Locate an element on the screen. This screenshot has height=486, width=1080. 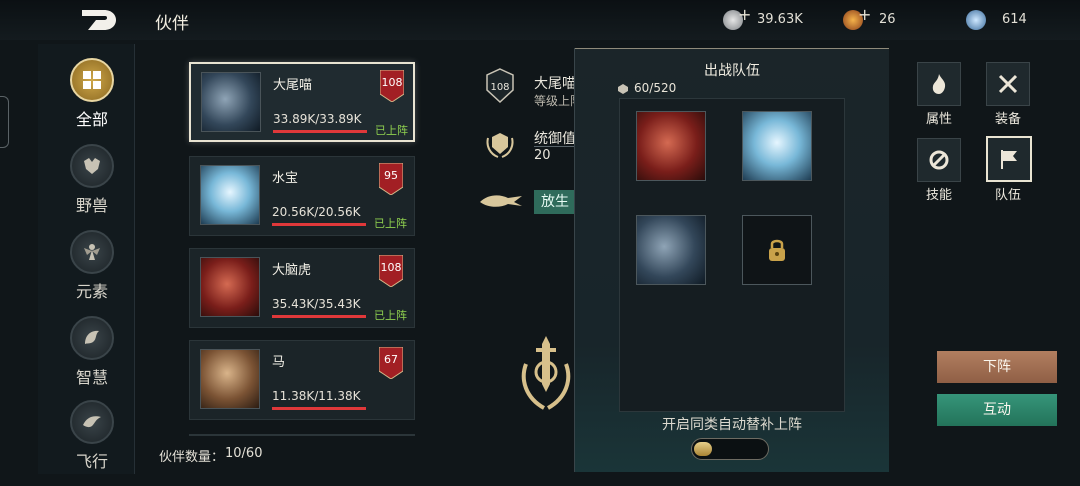
grid-icon is located at coordinates (92, 80).